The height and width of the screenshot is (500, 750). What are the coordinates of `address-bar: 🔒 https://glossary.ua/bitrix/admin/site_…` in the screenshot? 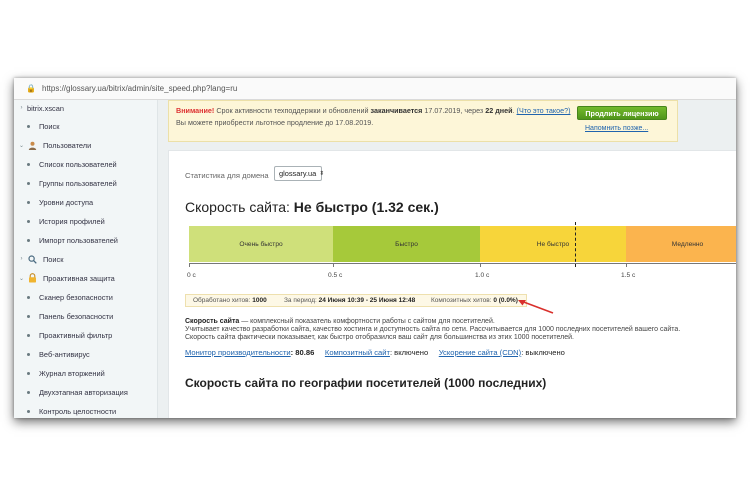 It's located at (375, 89).